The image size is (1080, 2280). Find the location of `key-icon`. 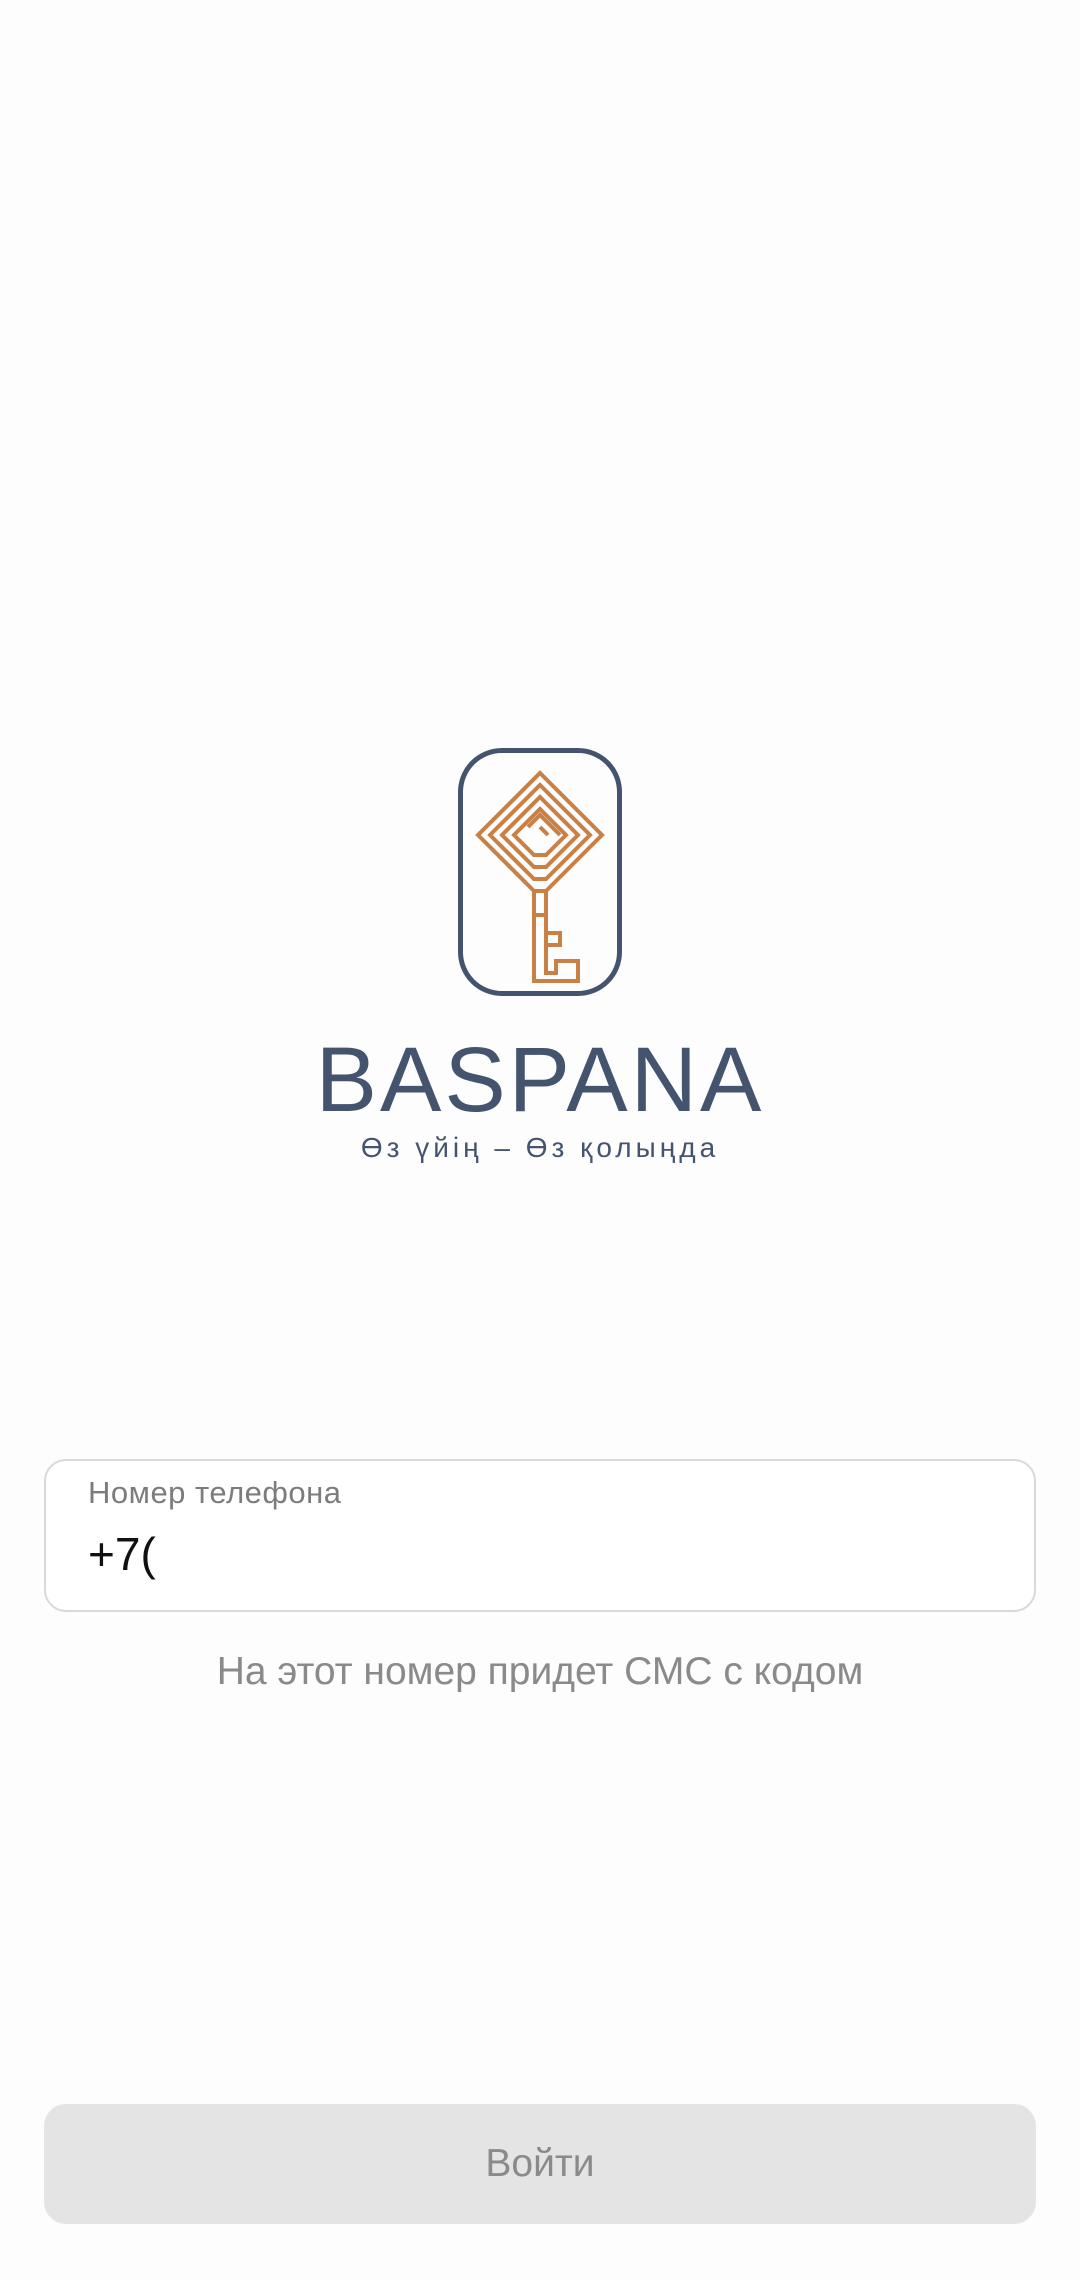

key-icon is located at coordinates (540, 876).